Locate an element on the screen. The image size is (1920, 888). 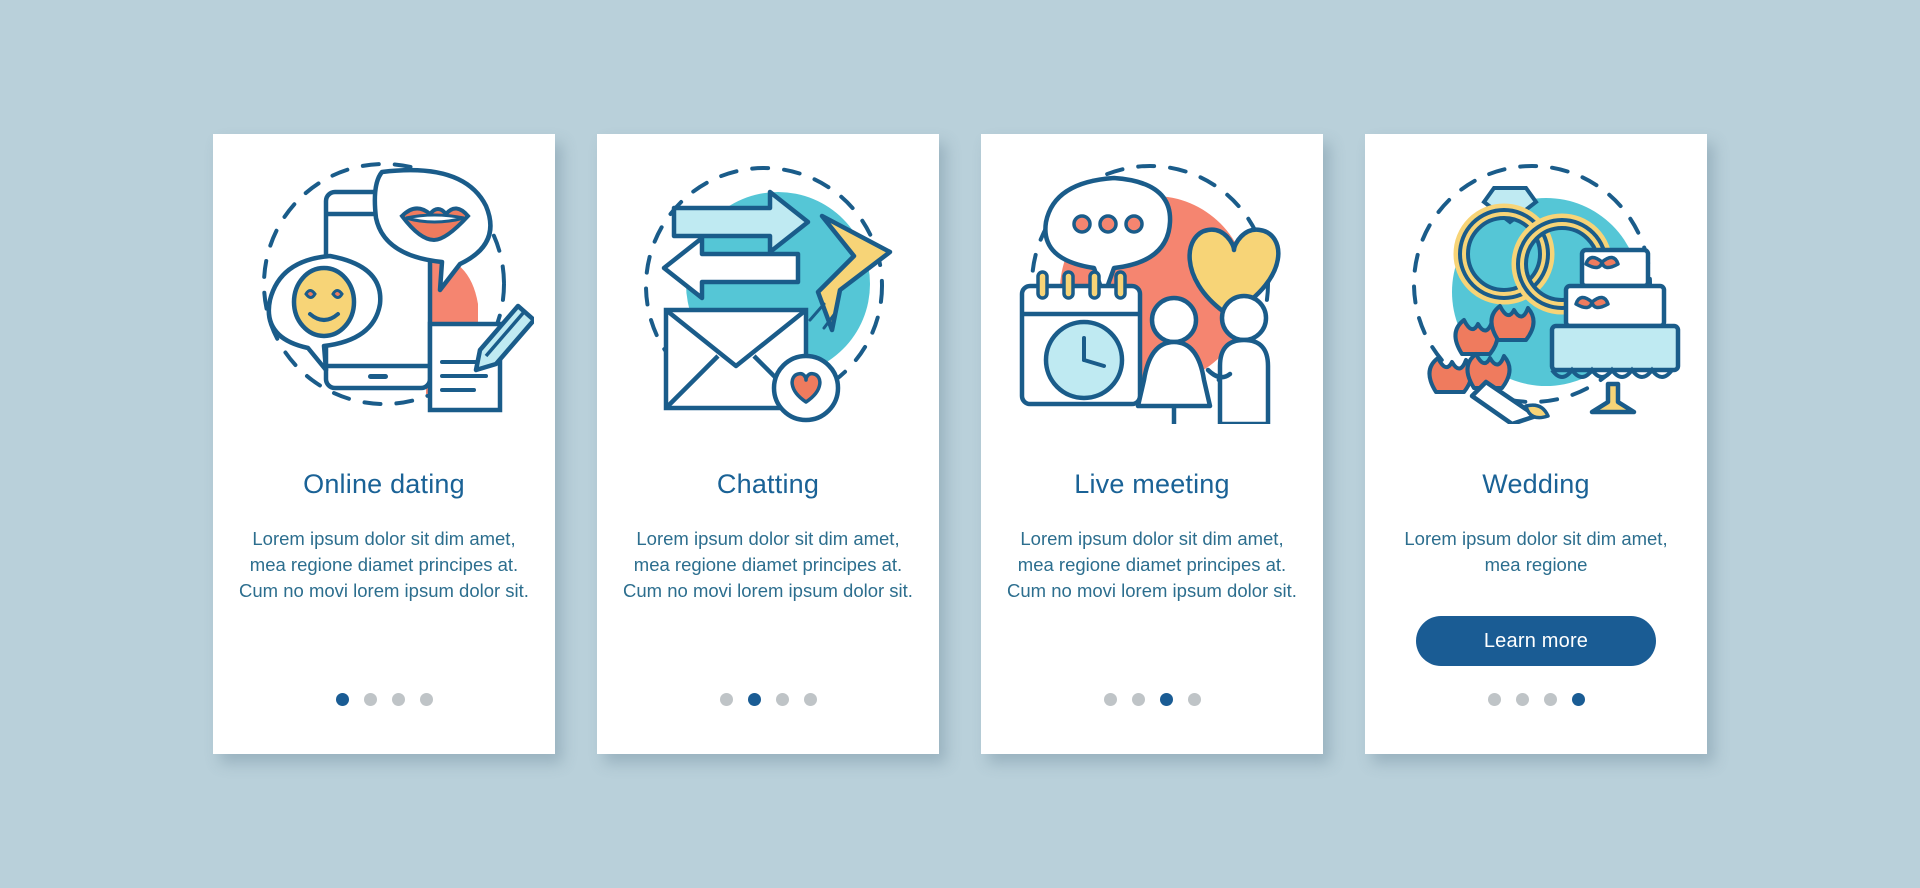
phone-chat-bubbles-icon is located at coordinates (398, 287).